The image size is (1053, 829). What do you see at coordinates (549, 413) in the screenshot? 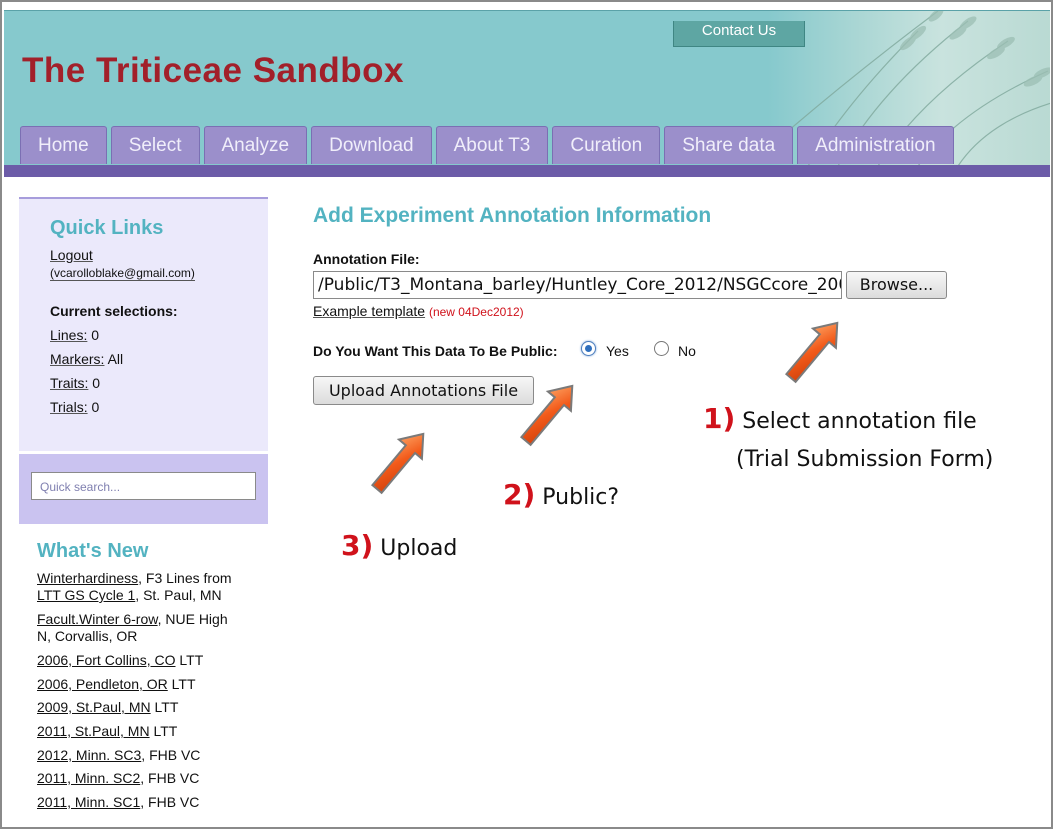
I see `arrow-2-icon` at bounding box center [549, 413].